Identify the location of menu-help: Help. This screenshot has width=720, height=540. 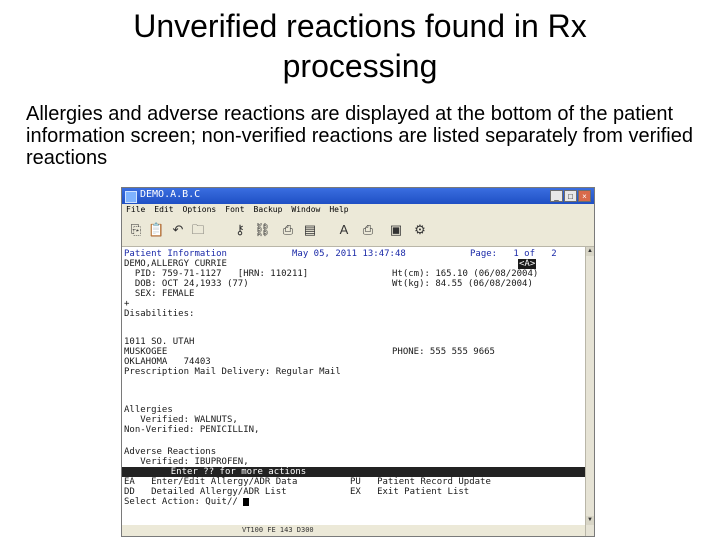
(338, 209).